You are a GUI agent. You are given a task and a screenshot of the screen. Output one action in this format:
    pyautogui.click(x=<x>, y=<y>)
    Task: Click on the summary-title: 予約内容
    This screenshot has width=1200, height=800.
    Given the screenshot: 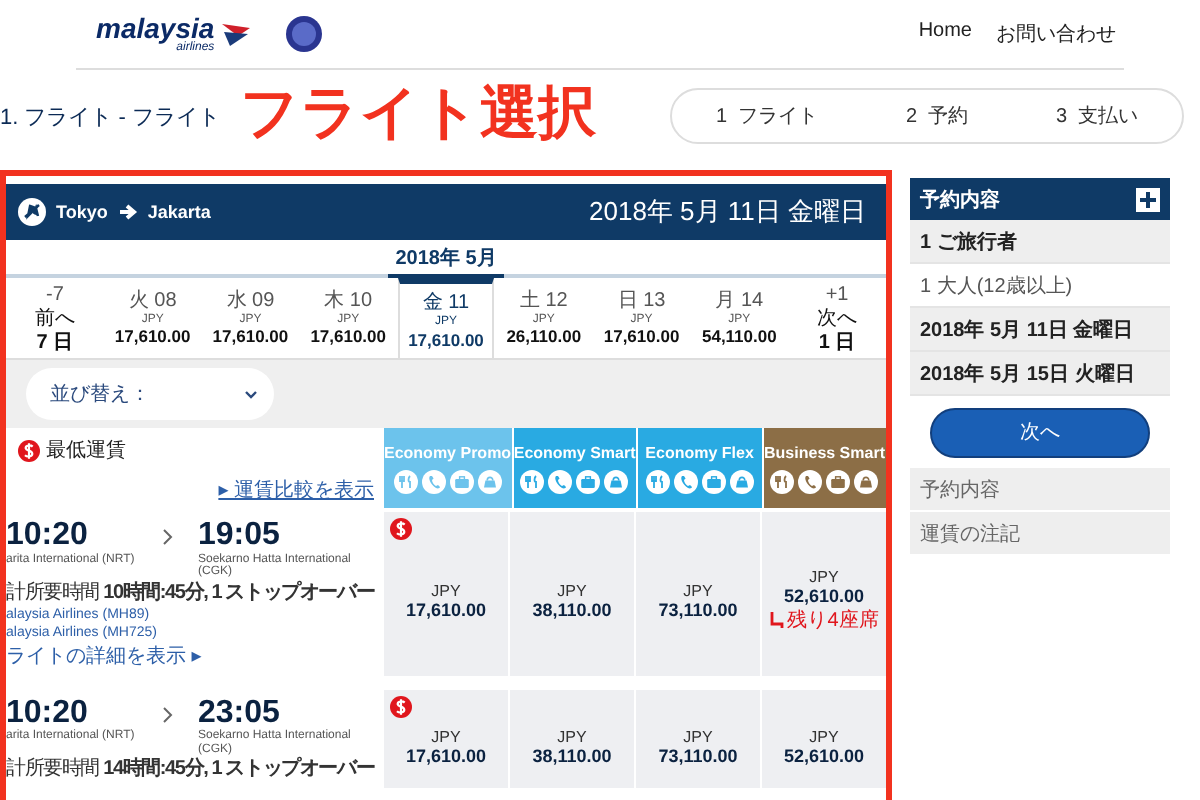 What is the action you would take?
    pyautogui.click(x=960, y=199)
    